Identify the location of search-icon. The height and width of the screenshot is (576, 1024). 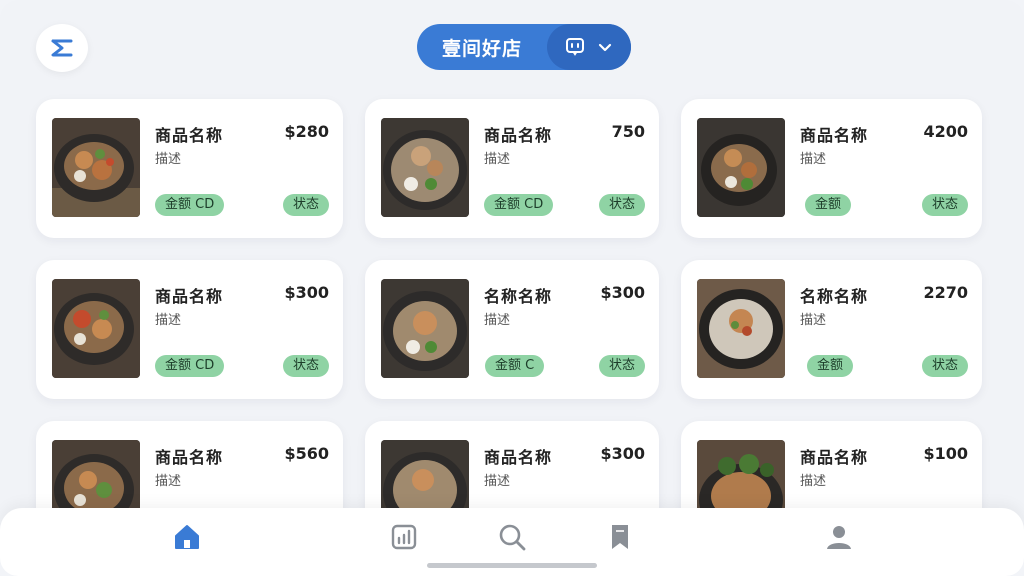
(512, 537).